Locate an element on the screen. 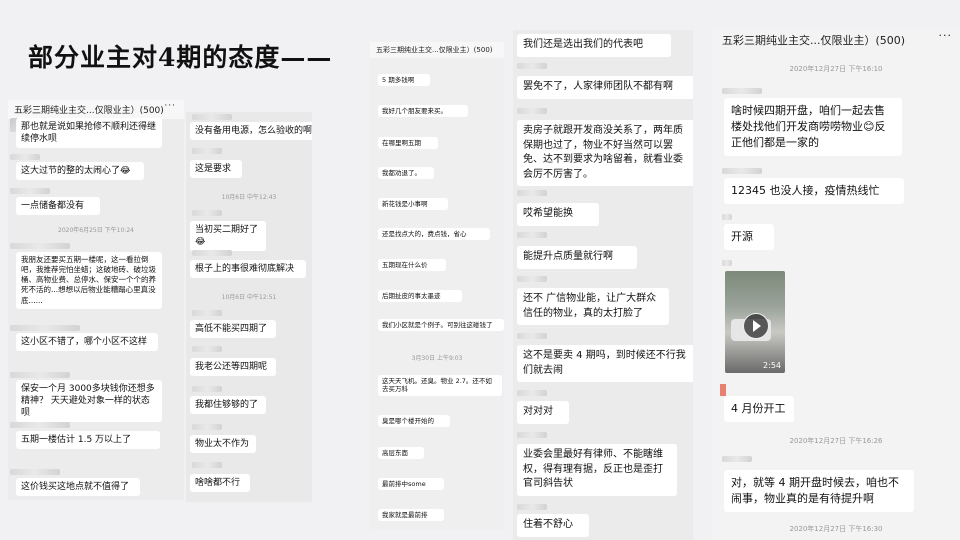 This screenshot has height=540, width=960. message-bubble: 保安一个月 3000多块钱你还想多精神？ 天天避处对象一样的状态呗 is located at coordinates (89, 401).